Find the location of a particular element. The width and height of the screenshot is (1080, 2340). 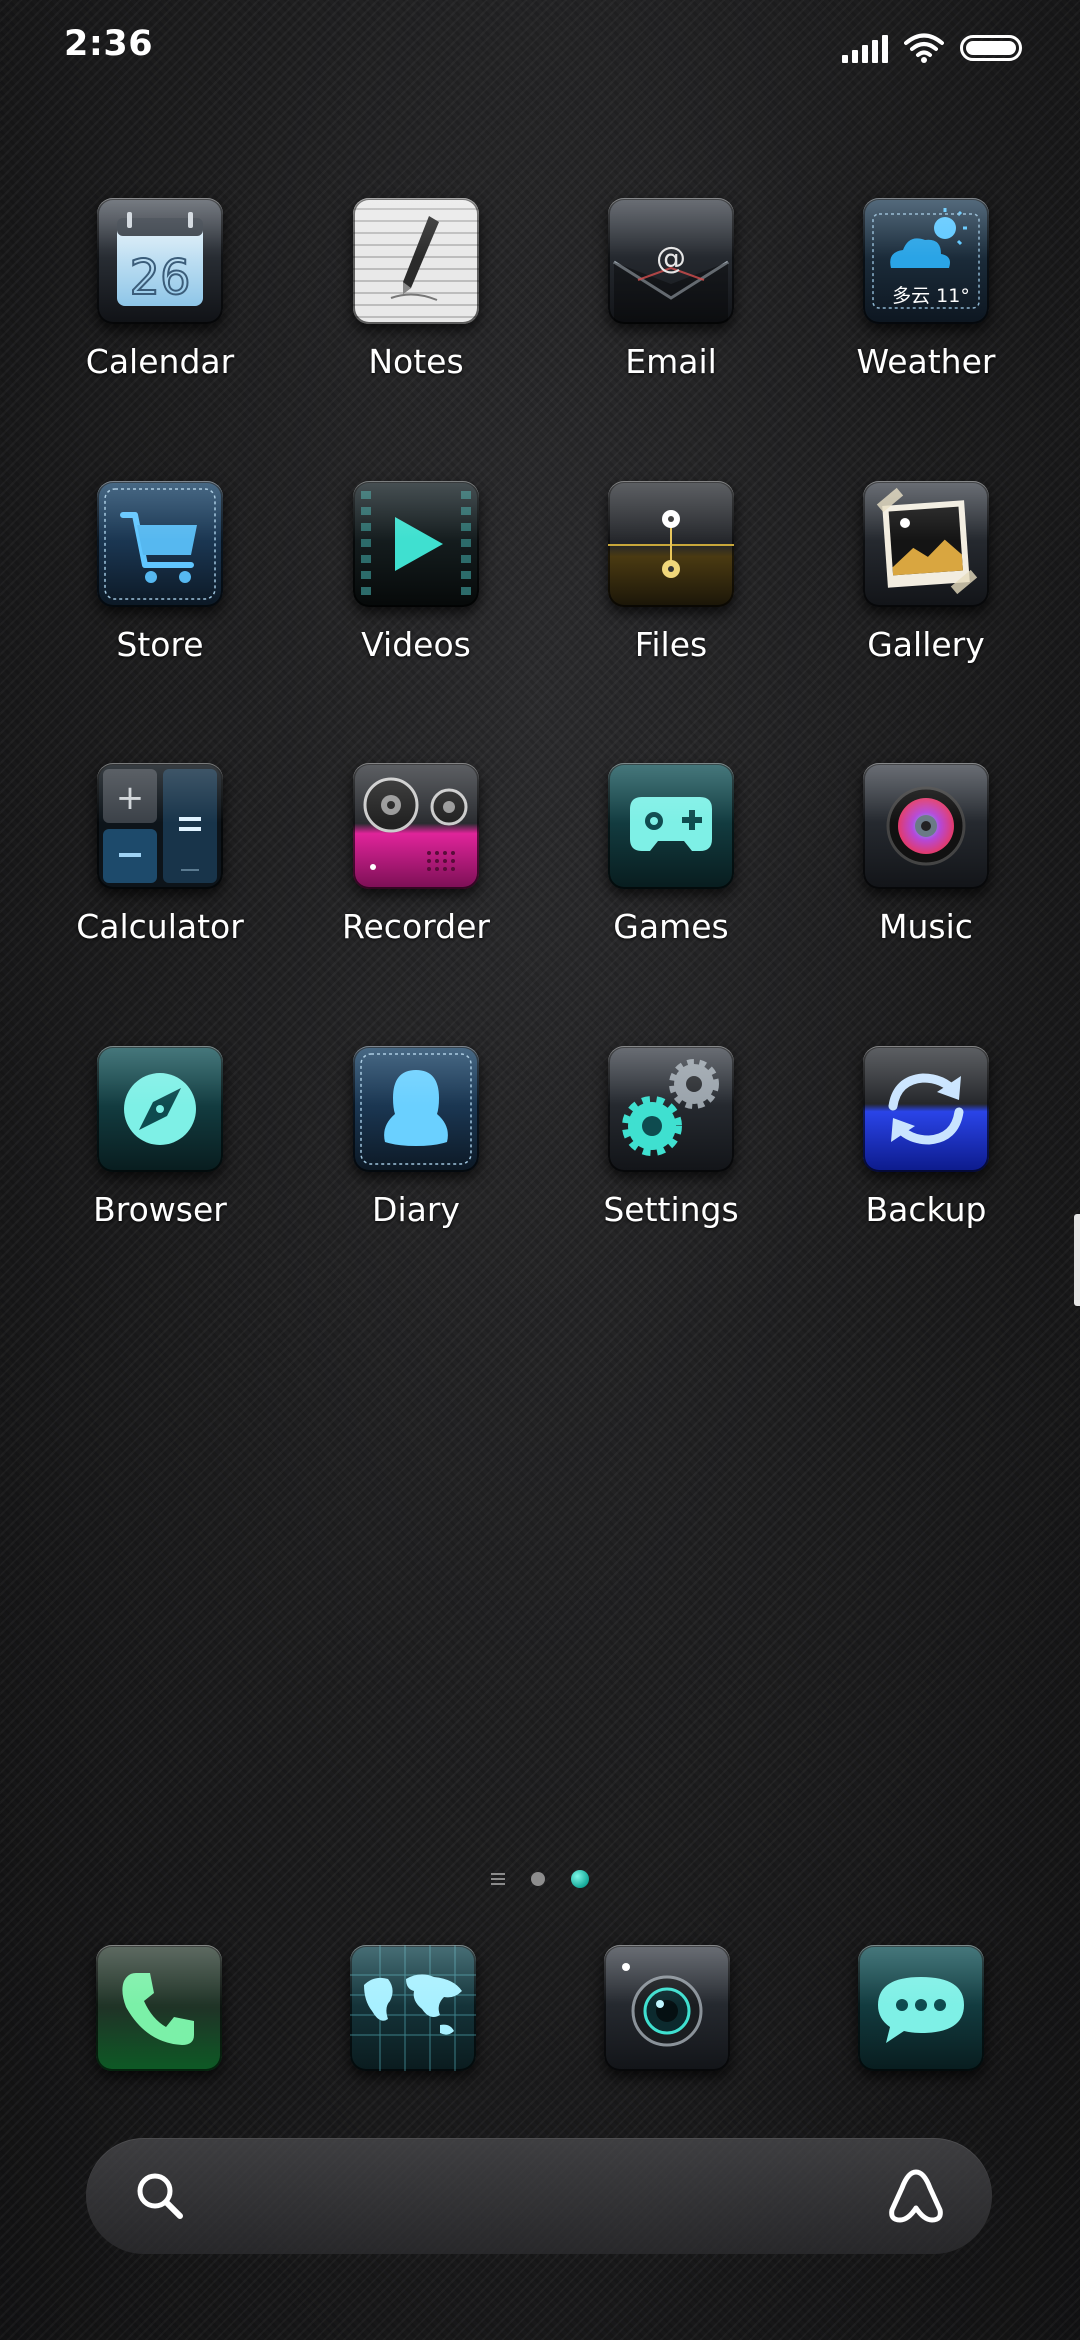

app-label: Browser is located at coordinates (160, 1209).